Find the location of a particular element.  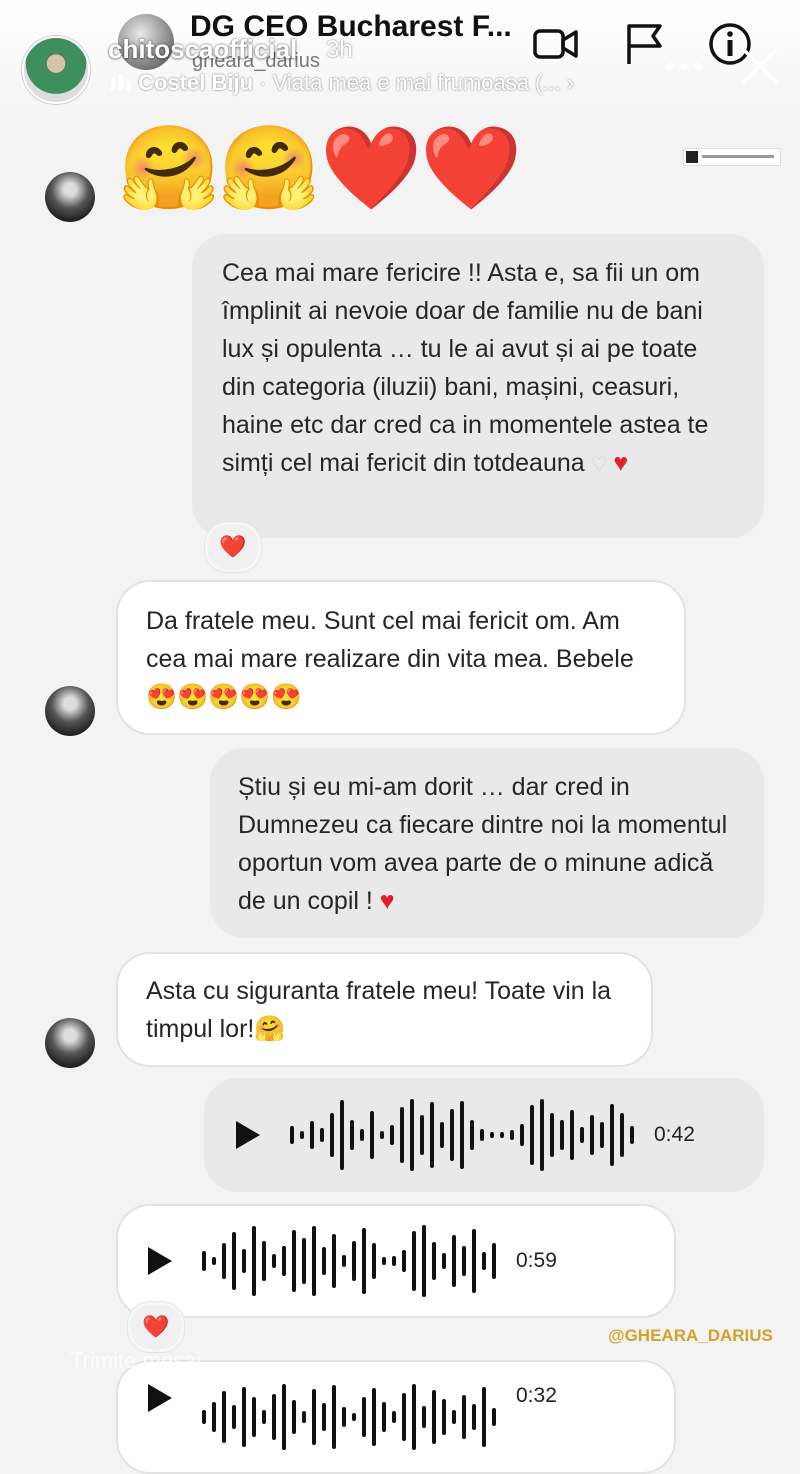

white-heart-icon: ♥ is located at coordinates (599, 463).